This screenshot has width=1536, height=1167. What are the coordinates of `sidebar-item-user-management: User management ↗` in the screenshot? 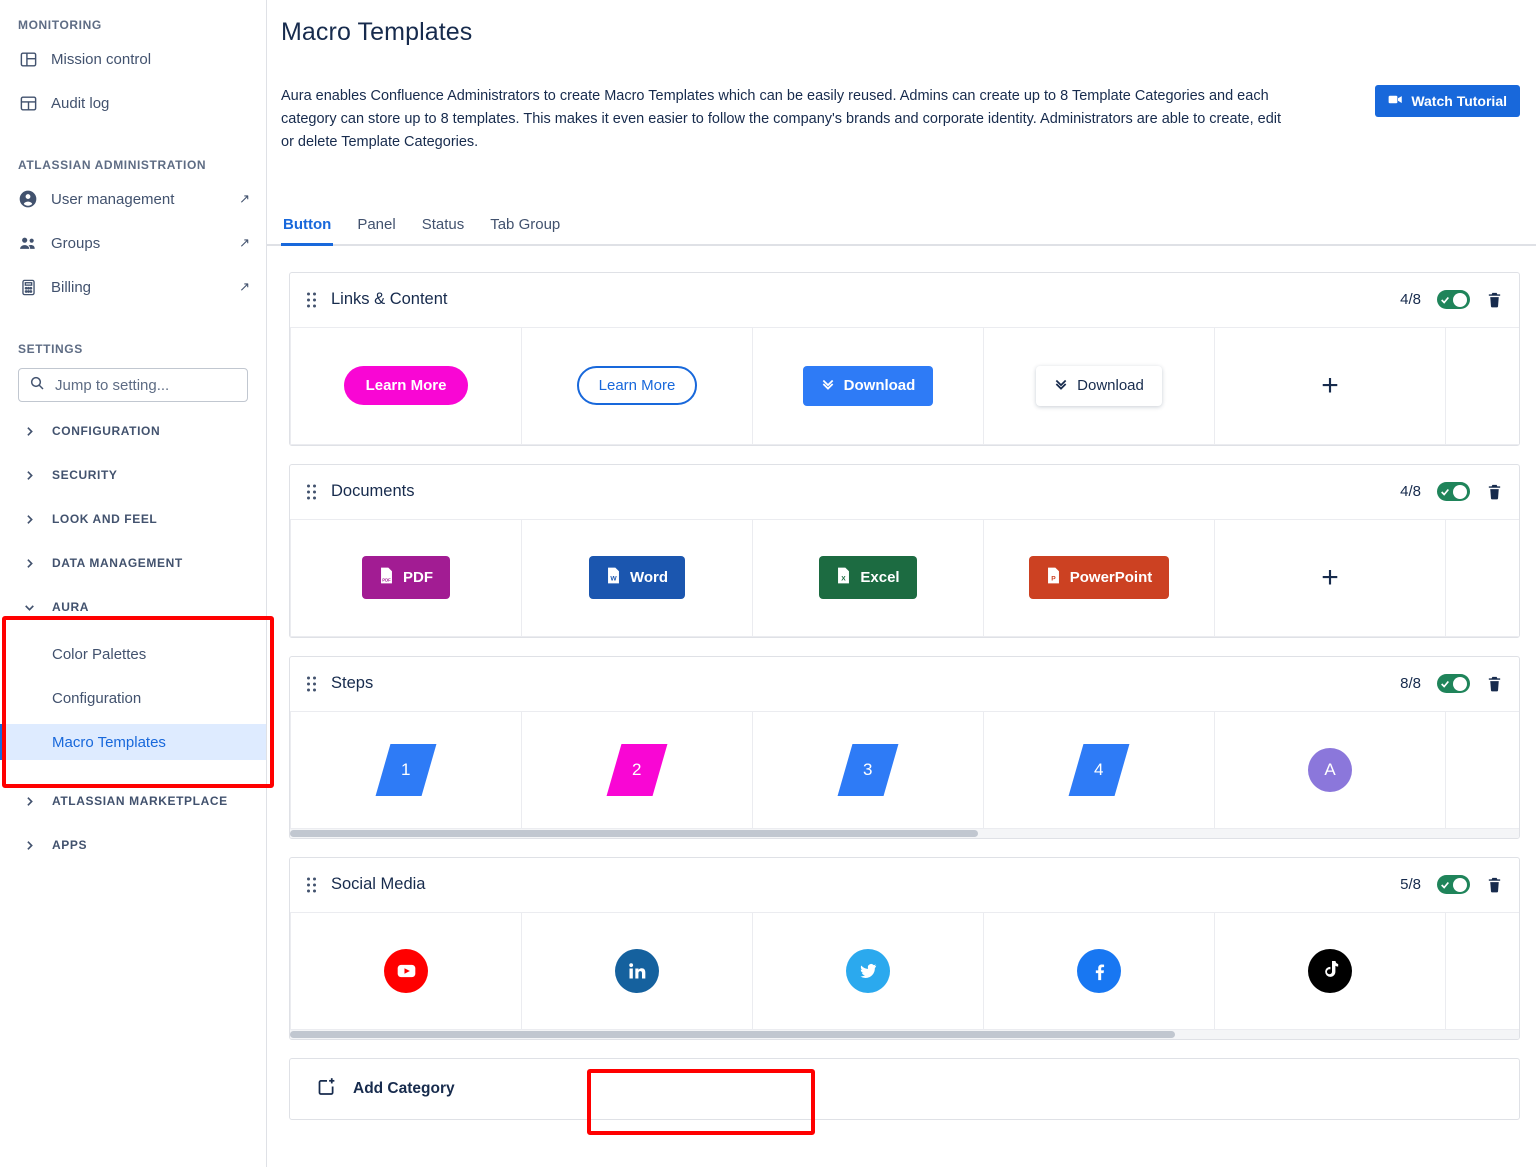 It's located at (133, 199).